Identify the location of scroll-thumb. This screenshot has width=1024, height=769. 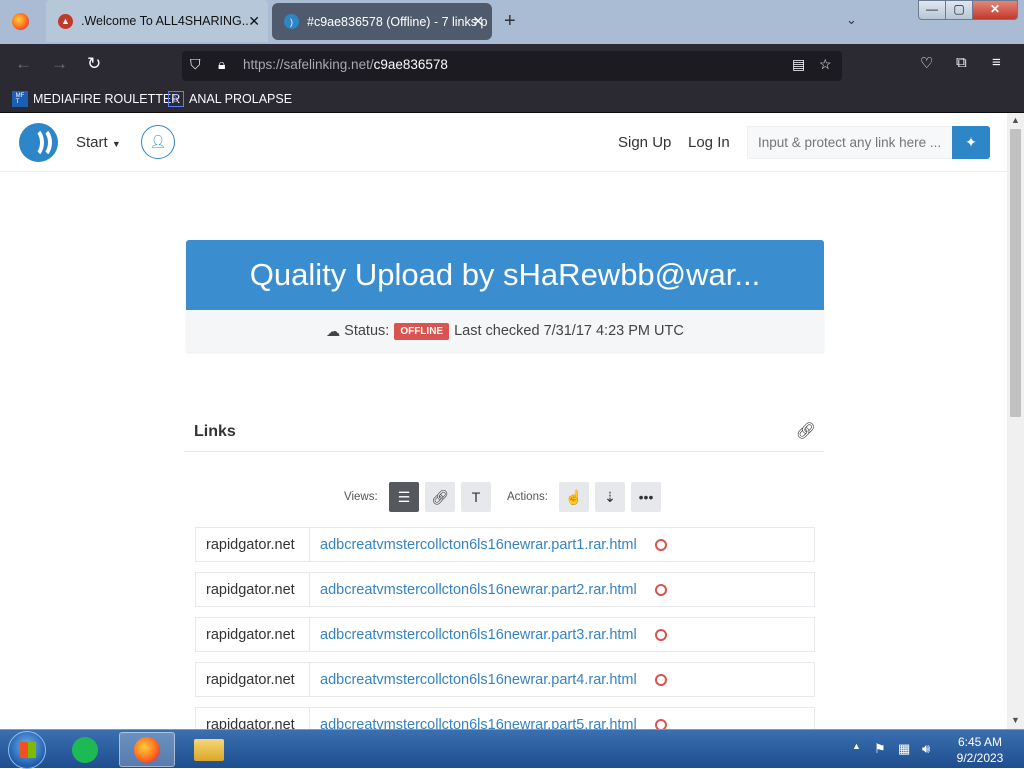
(1015, 273).